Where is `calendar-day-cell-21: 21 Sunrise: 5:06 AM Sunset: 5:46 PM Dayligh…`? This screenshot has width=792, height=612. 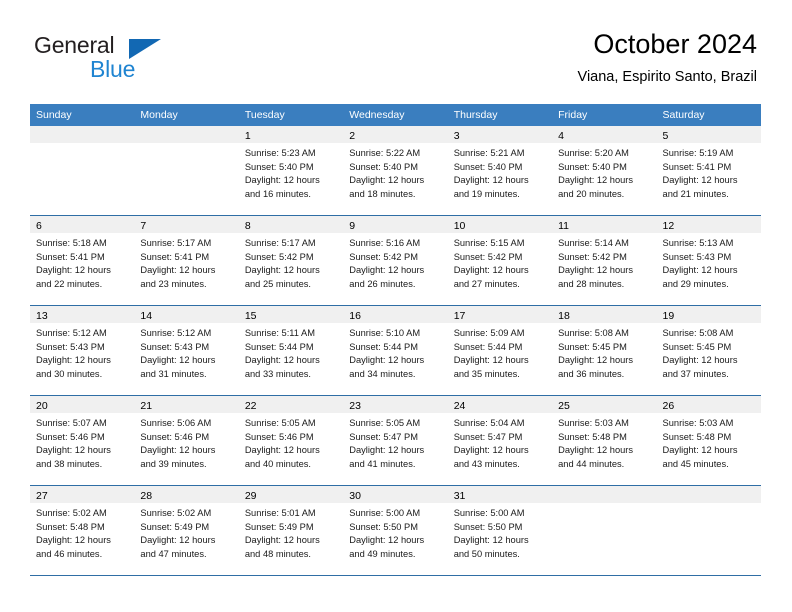 calendar-day-cell-21: 21 Sunrise: 5:06 AM Sunset: 5:46 PM Dayligh… is located at coordinates (186, 440).